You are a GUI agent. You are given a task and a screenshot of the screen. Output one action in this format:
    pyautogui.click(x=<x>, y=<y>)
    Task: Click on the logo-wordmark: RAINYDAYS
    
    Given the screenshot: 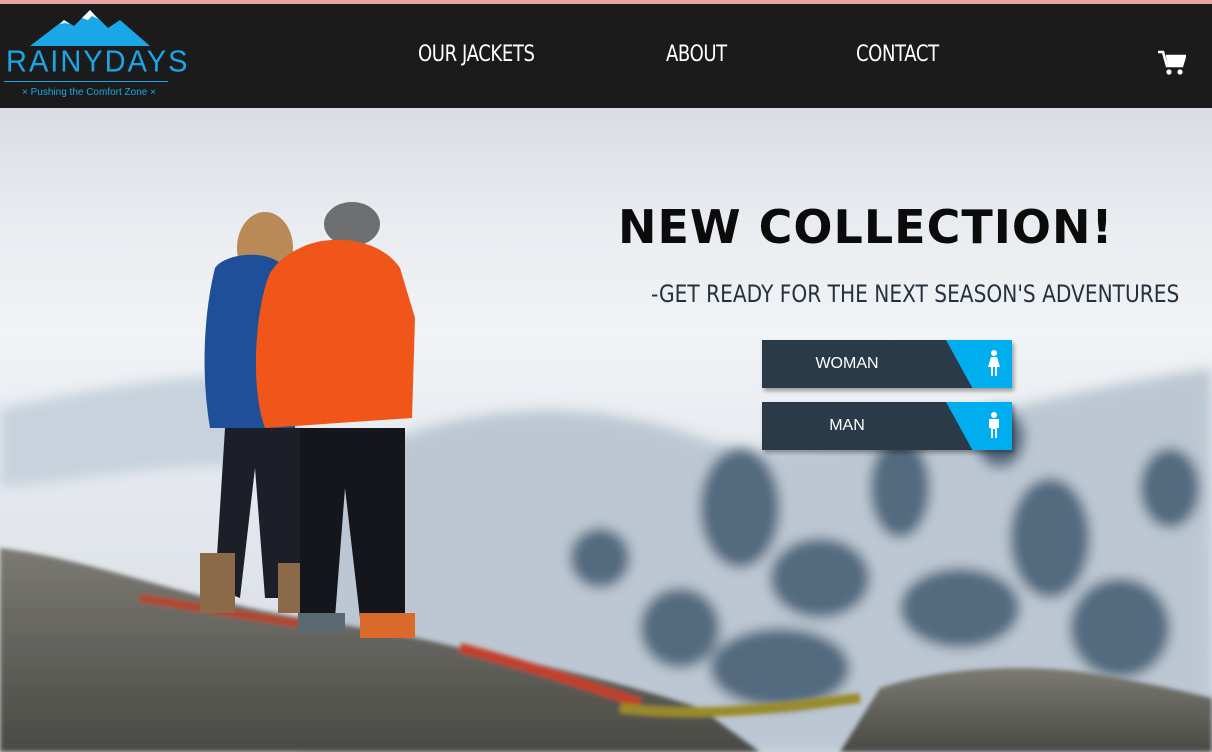 What is the action you would take?
    pyautogui.click(x=98, y=62)
    